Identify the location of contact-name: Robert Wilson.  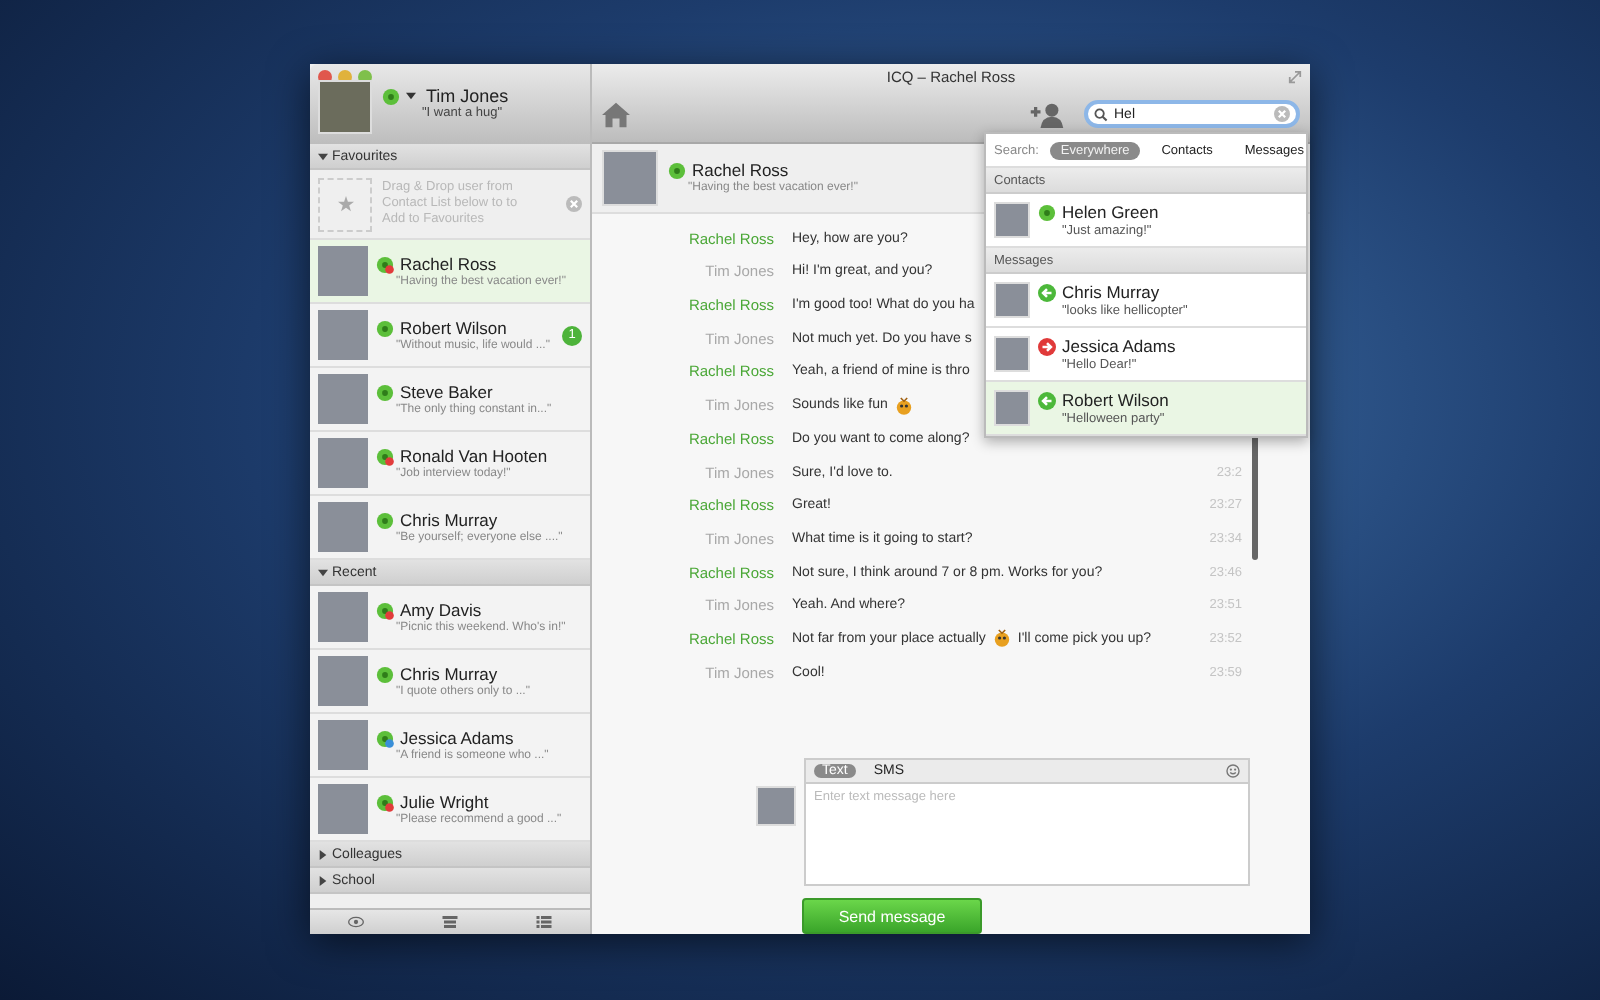
(453, 328).